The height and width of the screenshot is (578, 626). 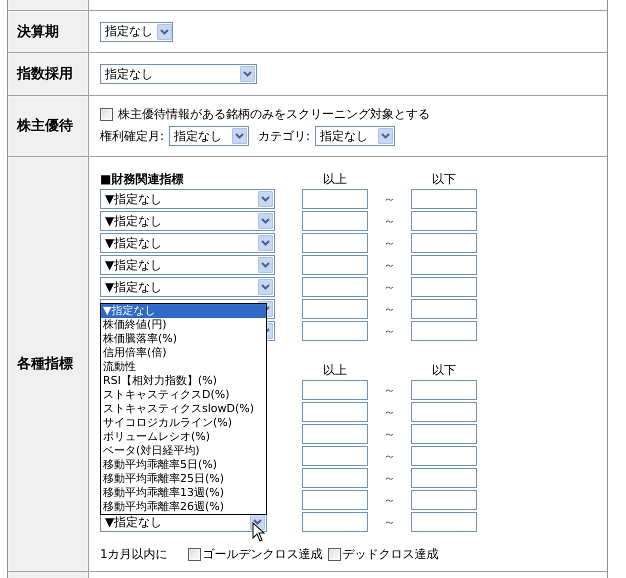 What do you see at coordinates (183, 409) in the screenshot?
I see `dropdown-option: ストキャスティクスslowD(%)` at bounding box center [183, 409].